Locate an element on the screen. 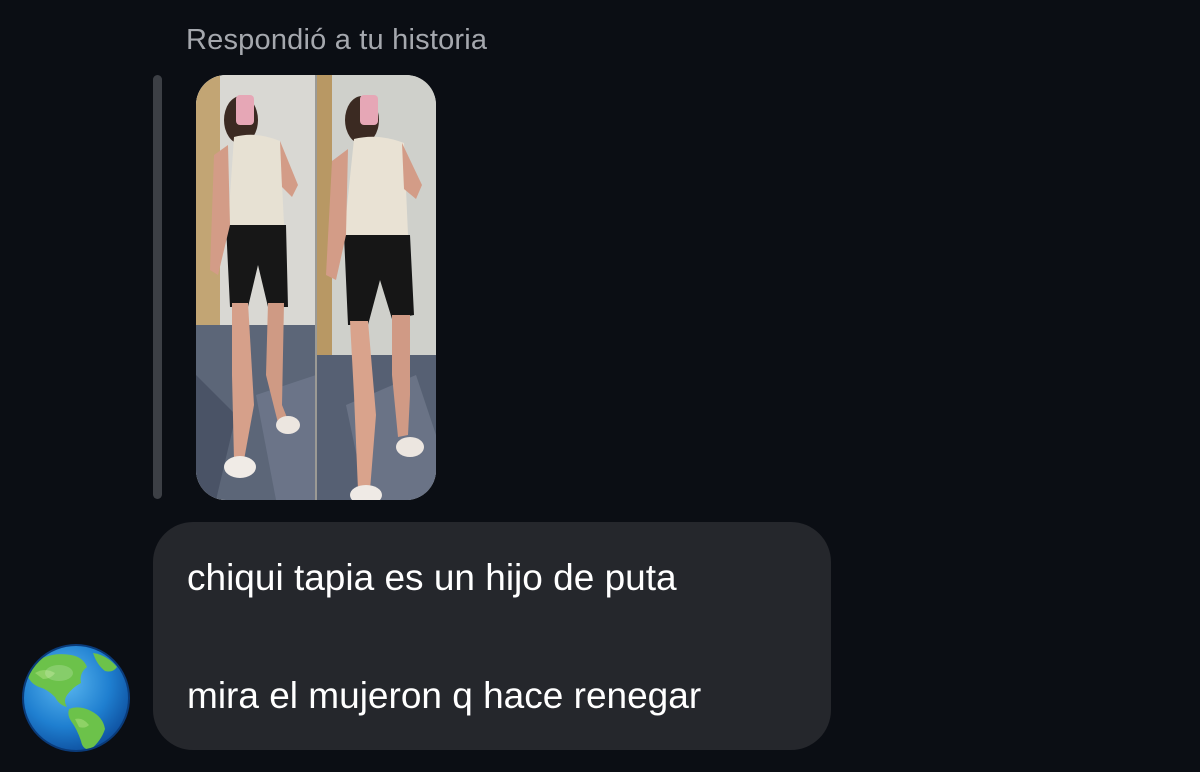 This screenshot has height=772, width=1200. reply-indicator-bar is located at coordinates (157, 287).